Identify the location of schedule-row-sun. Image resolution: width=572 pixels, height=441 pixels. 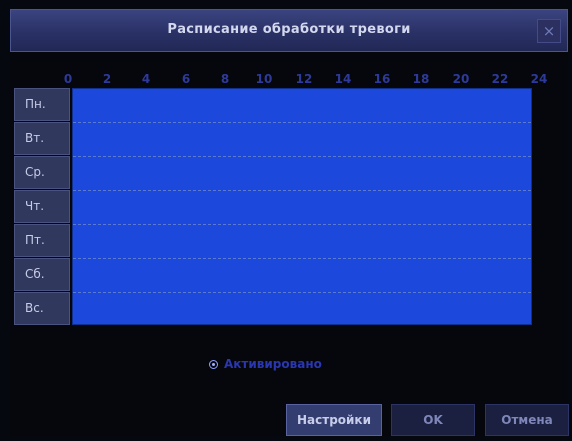
(302, 310).